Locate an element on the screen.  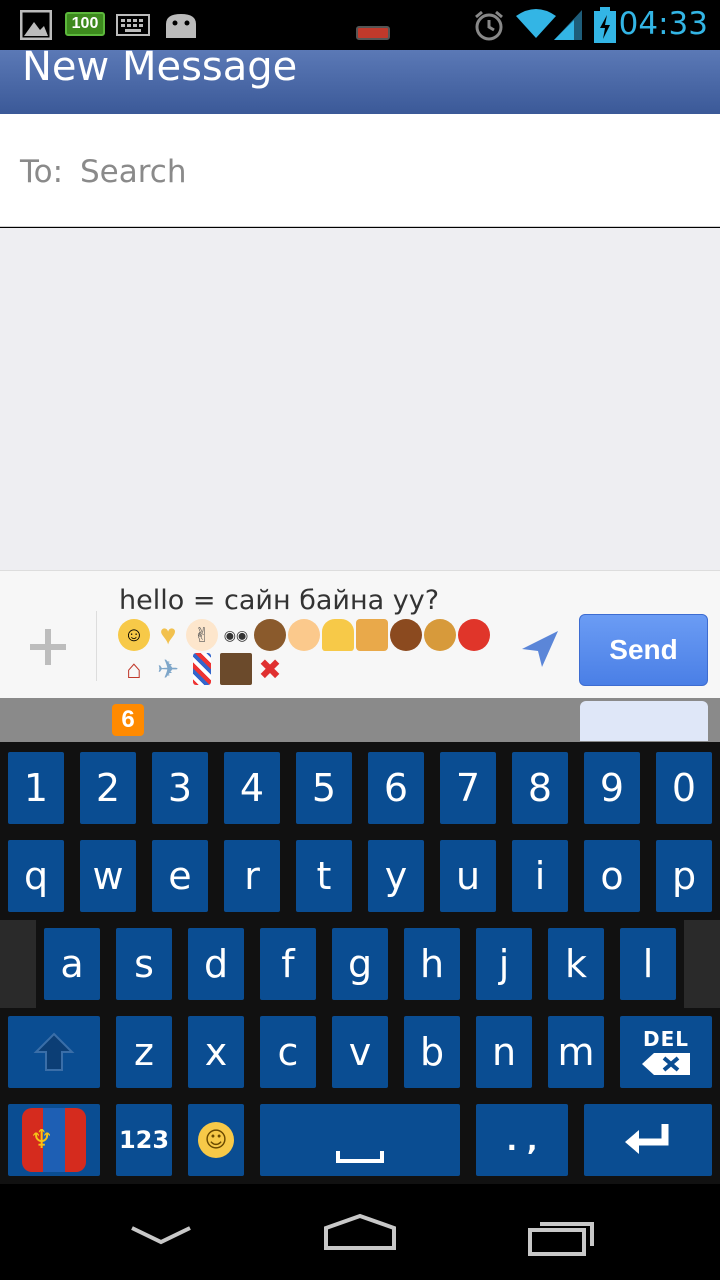
film-frames-icon is located at coordinates (236, 669).